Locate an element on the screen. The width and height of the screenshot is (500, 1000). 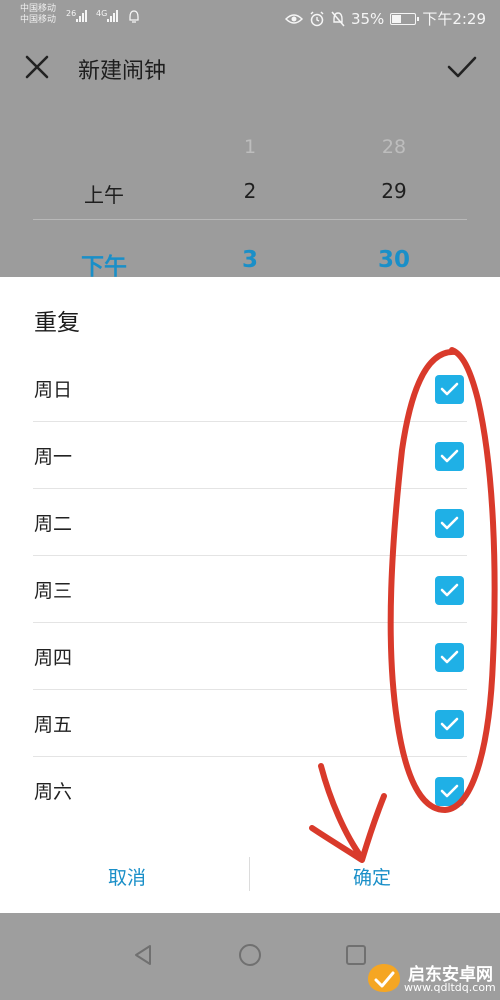
day-label: 周六 is located at coordinates (53, 792).